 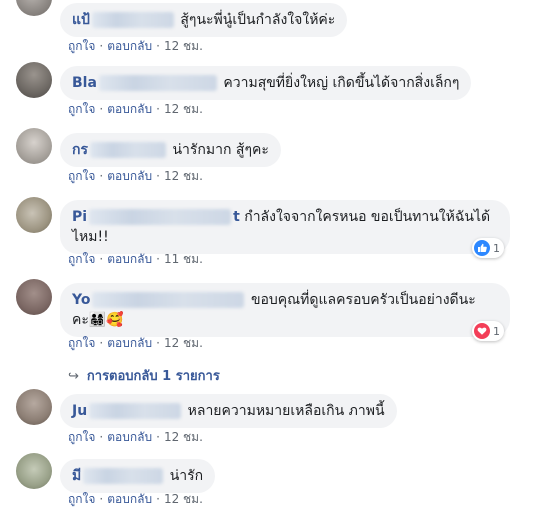 I want to click on comment-bubble: แป้ สู้ๆนะพี่นู๋เป็นกำลังใจให้ค่ะ, so click(x=204, y=20).